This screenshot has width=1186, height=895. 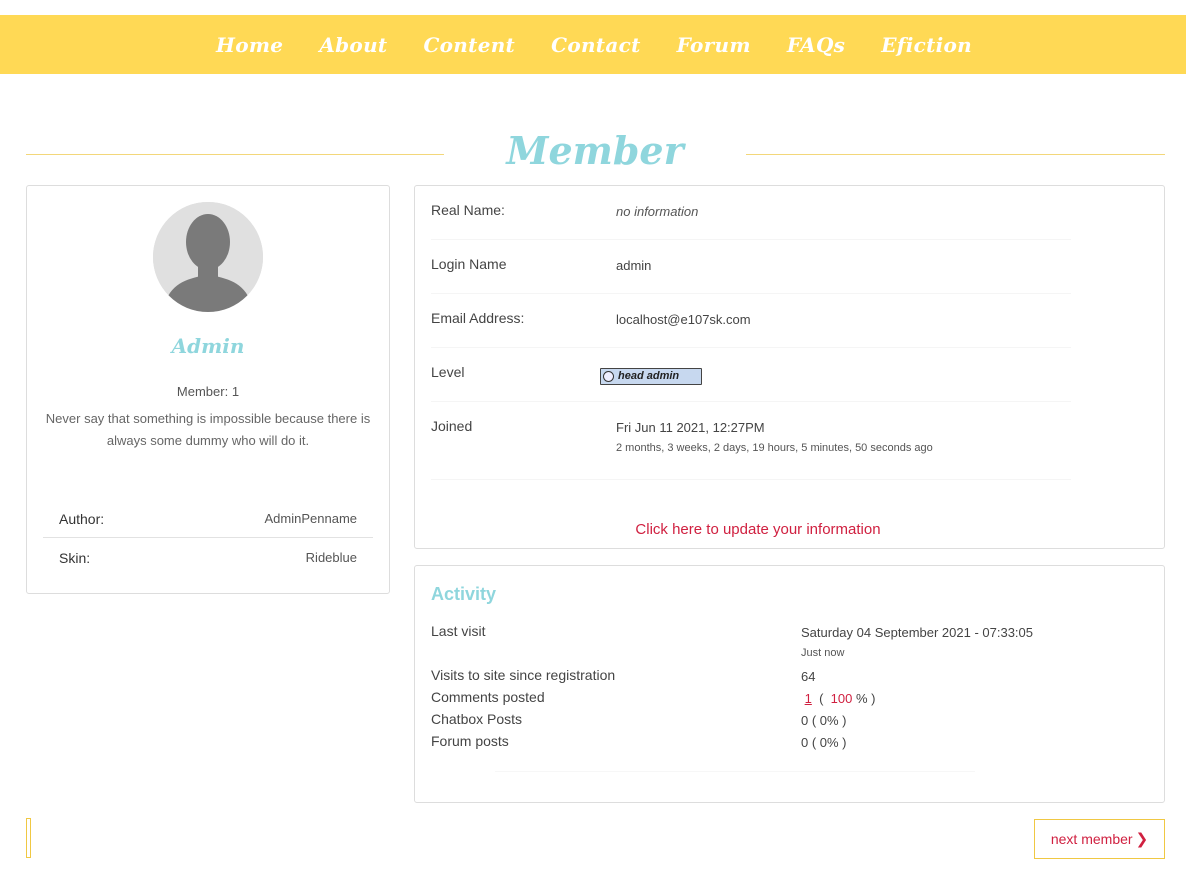 What do you see at coordinates (82, 519) in the screenshot?
I see `author-label: Author:` at bounding box center [82, 519].